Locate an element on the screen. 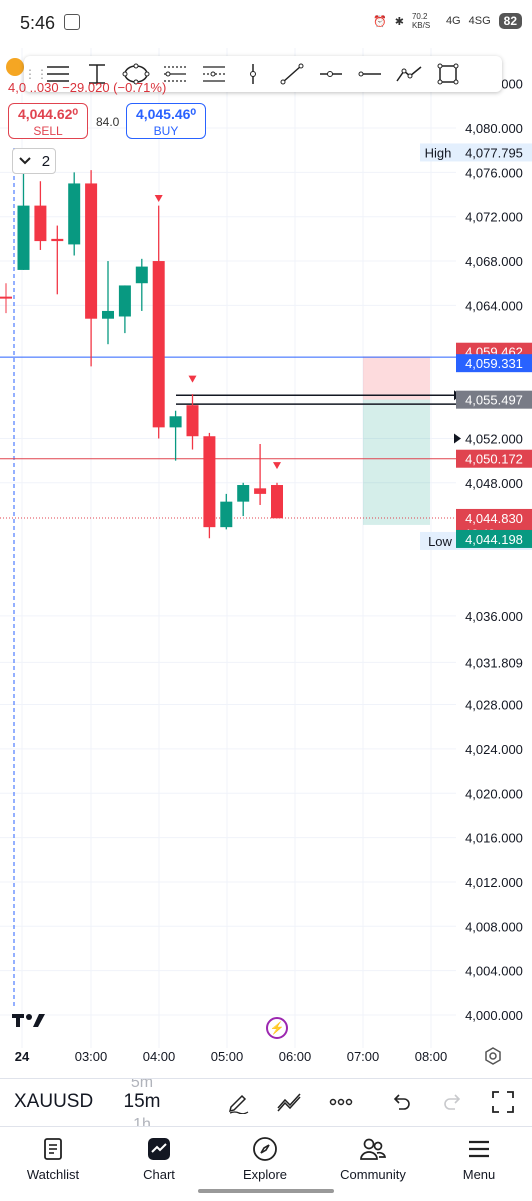 The height and width of the screenshot is (1201, 532). x-tick-label: 06:00 is located at coordinates (295, 1056).